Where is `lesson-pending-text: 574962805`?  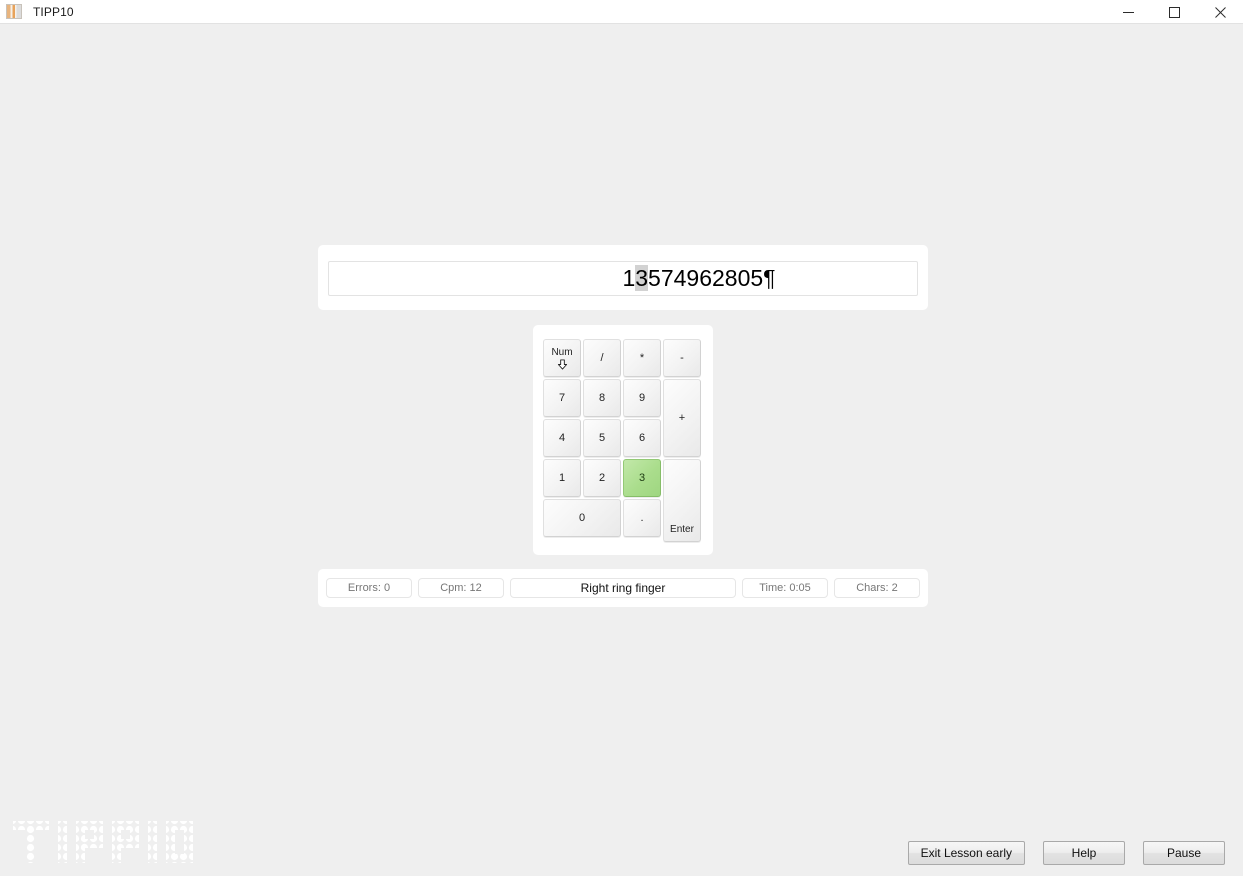 lesson-pending-text: 574962805 is located at coordinates (706, 278).